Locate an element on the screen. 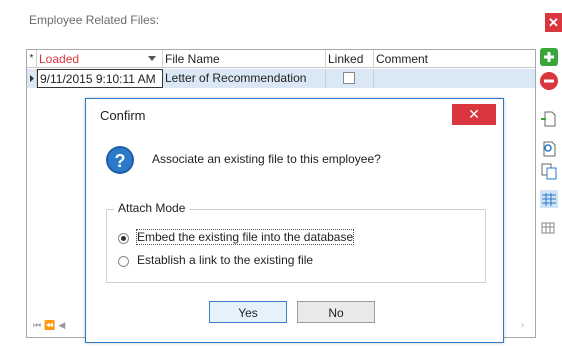 The height and width of the screenshot is (346, 562). link-radio is located at coordinates (123, 261).